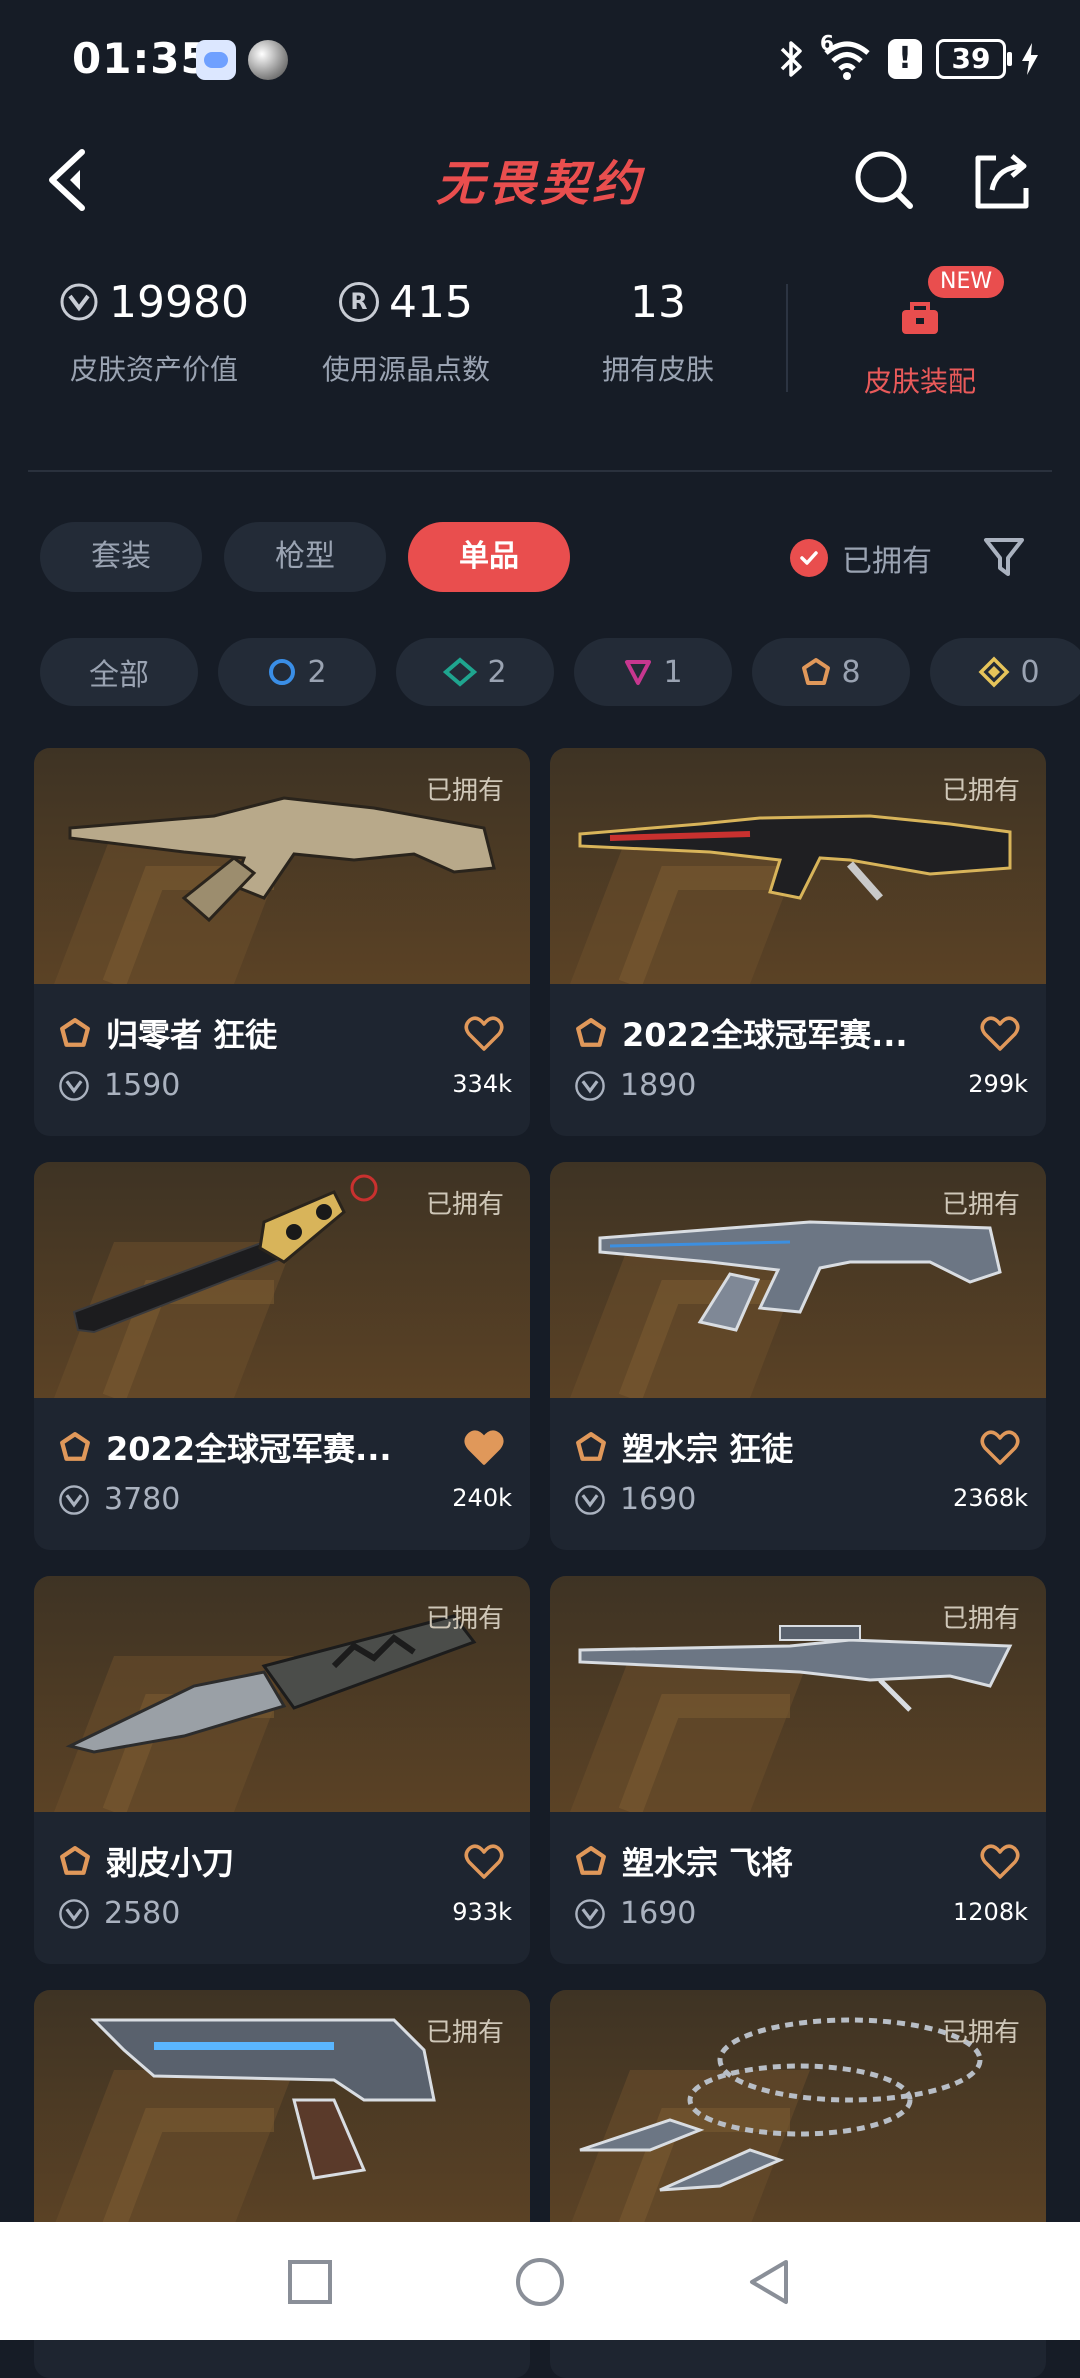  What do you see at coordinates (142, 1913) in the screenshot?
I see `price-value: 2580` at bounding box center [142, 1913].